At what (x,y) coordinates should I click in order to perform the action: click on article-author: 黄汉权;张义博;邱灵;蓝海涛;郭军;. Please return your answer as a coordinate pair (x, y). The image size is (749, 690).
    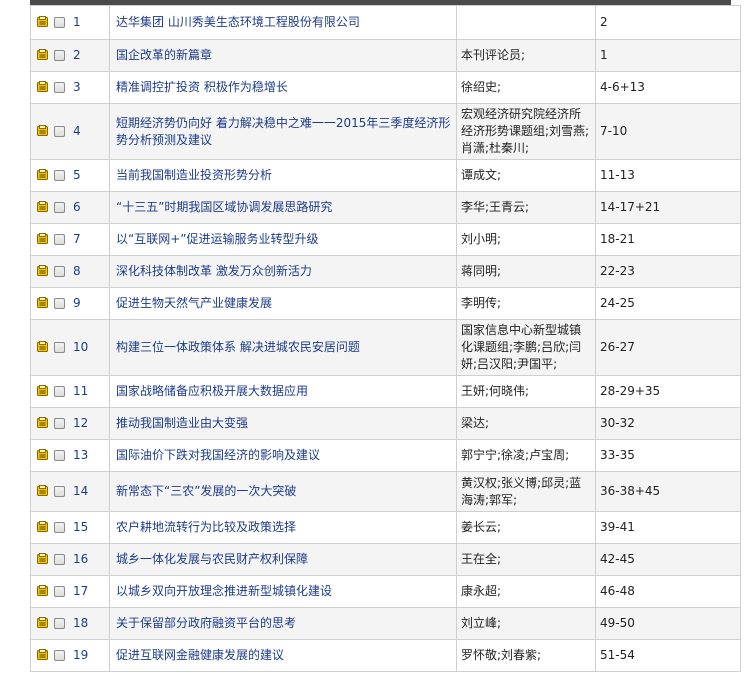
    Looking at the image, I should click on (526, 491).